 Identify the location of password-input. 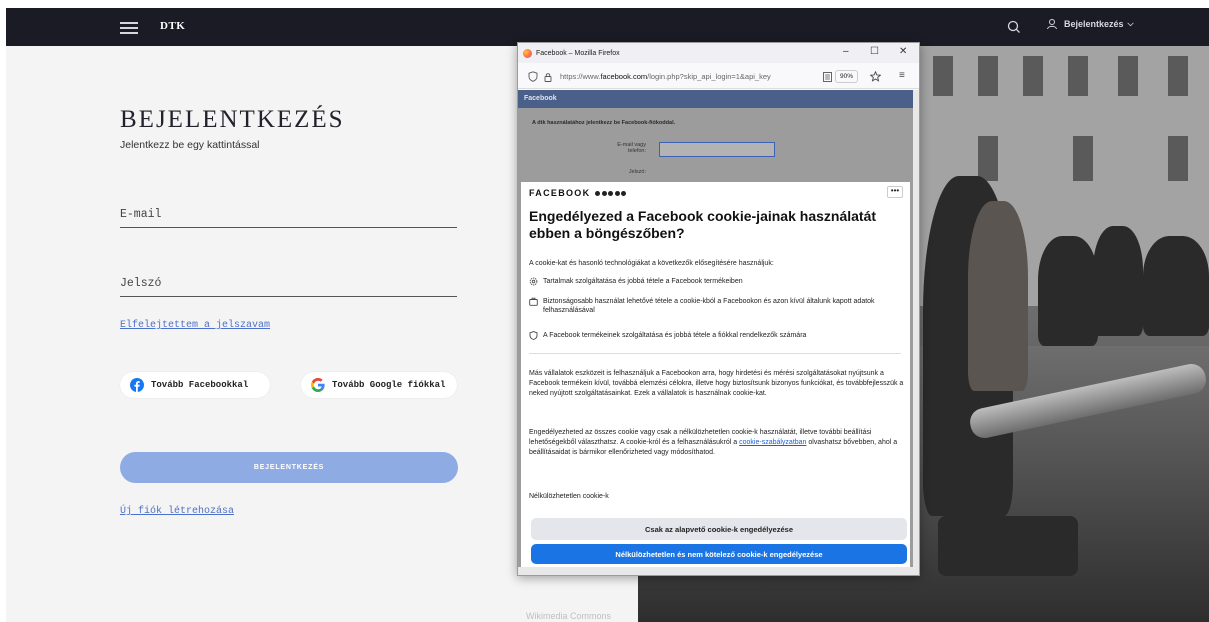
(288, 283).